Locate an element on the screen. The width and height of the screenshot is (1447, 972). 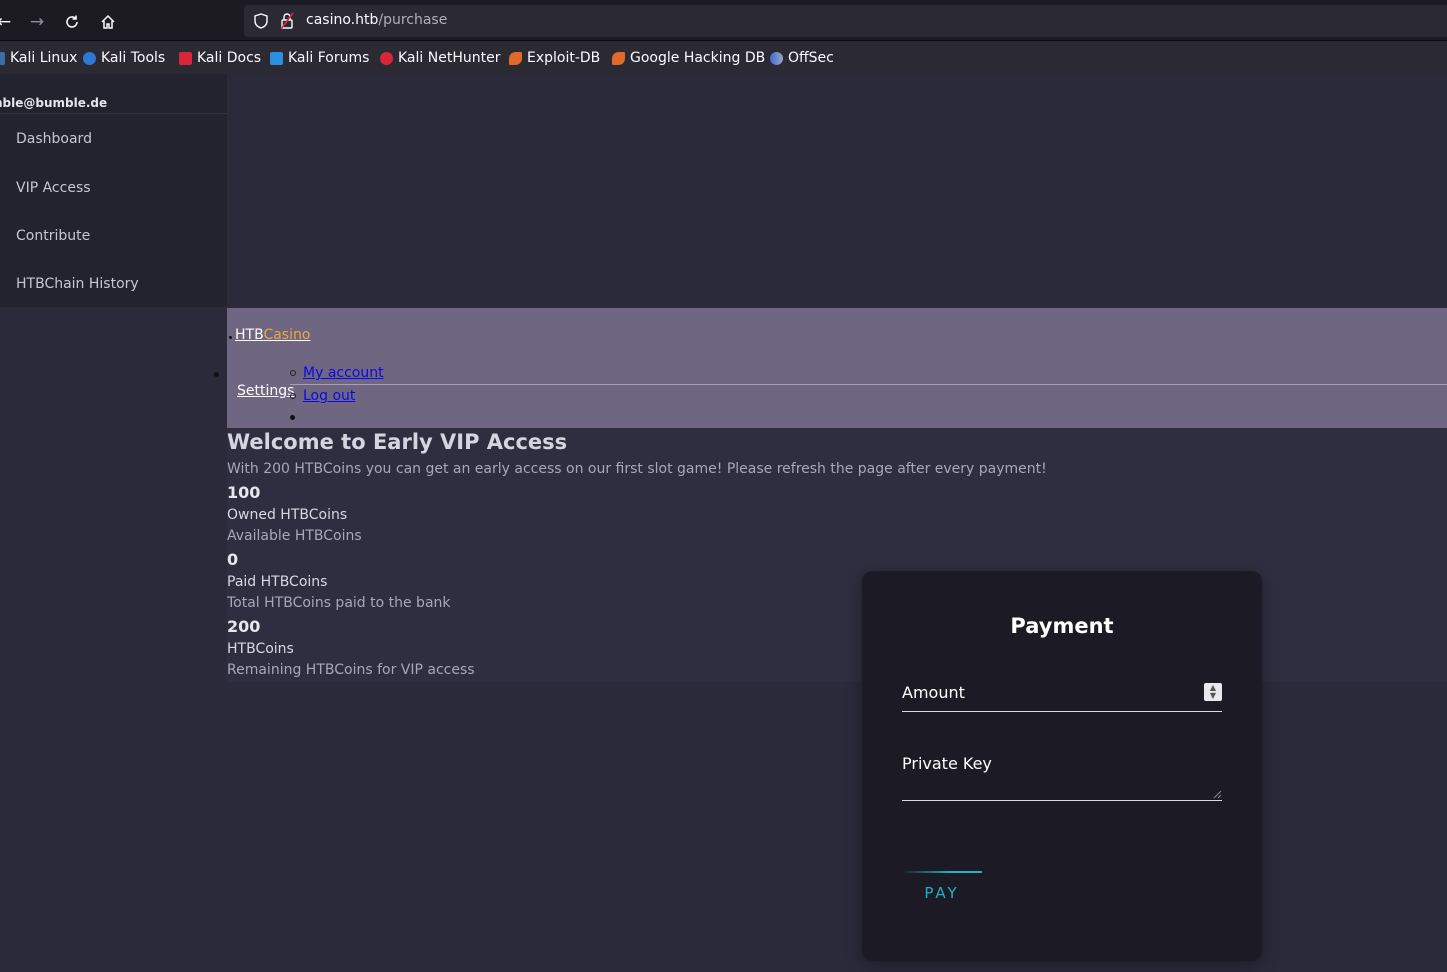
home-icon is located at coordinates (108, 22).